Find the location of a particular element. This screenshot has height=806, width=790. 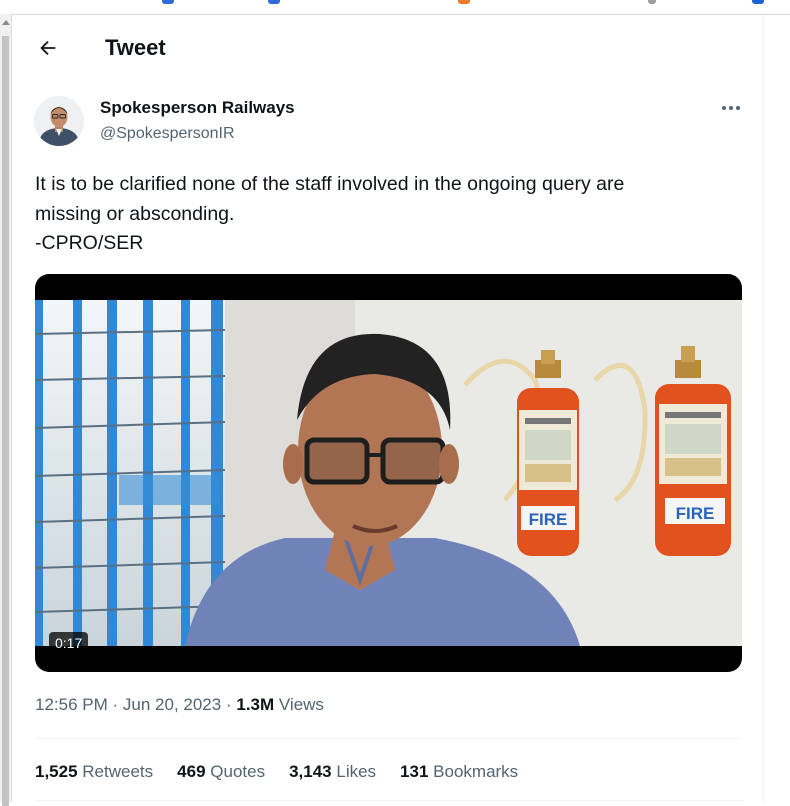

tweet-text-line: missing or absconding. is located at coordinates (135, 213).